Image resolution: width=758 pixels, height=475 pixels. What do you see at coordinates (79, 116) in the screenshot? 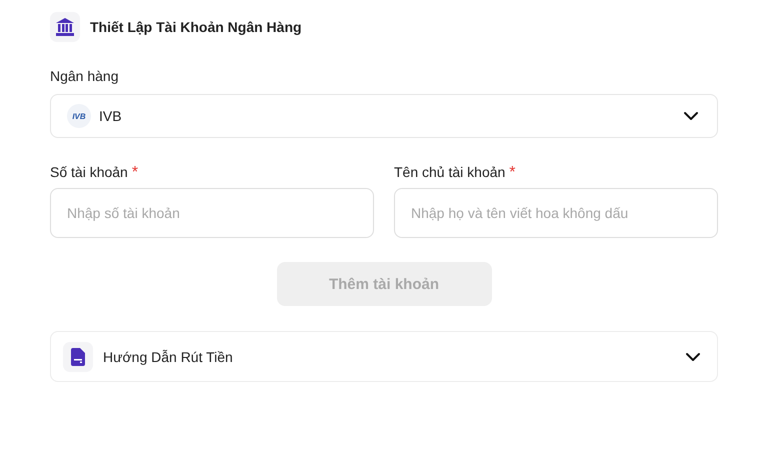
I see `bank-logo: IVB` at bounding box center [79, 116].